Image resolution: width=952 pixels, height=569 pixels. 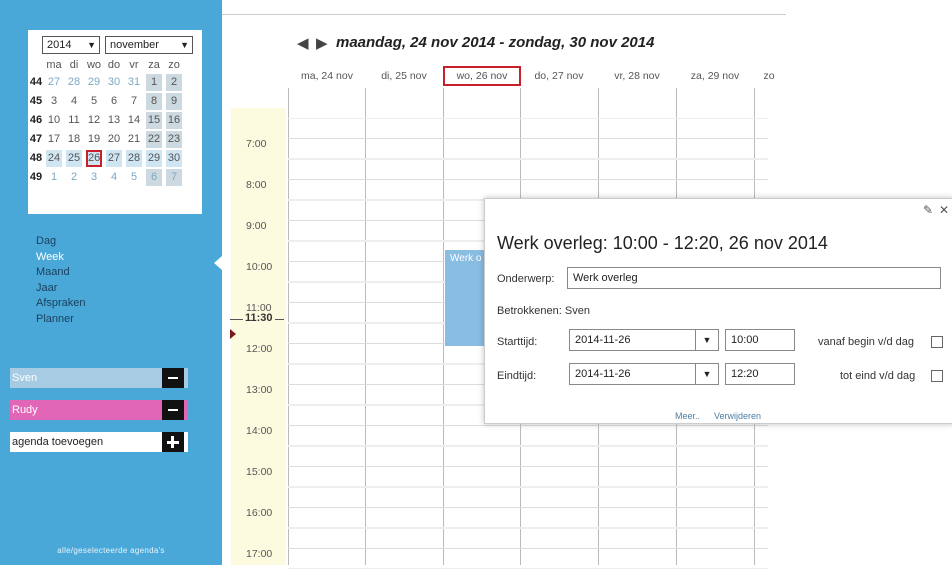 I want to click on remove-agenda-sven-button, so click(x=173, y=378).